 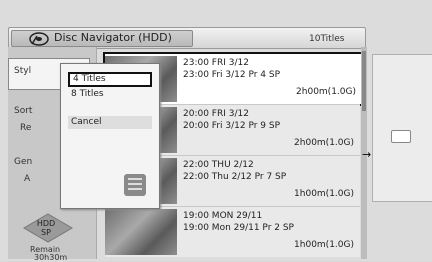 I want to click on title-line1: 22:00 THU 2/12, so click(x=218, y=165).